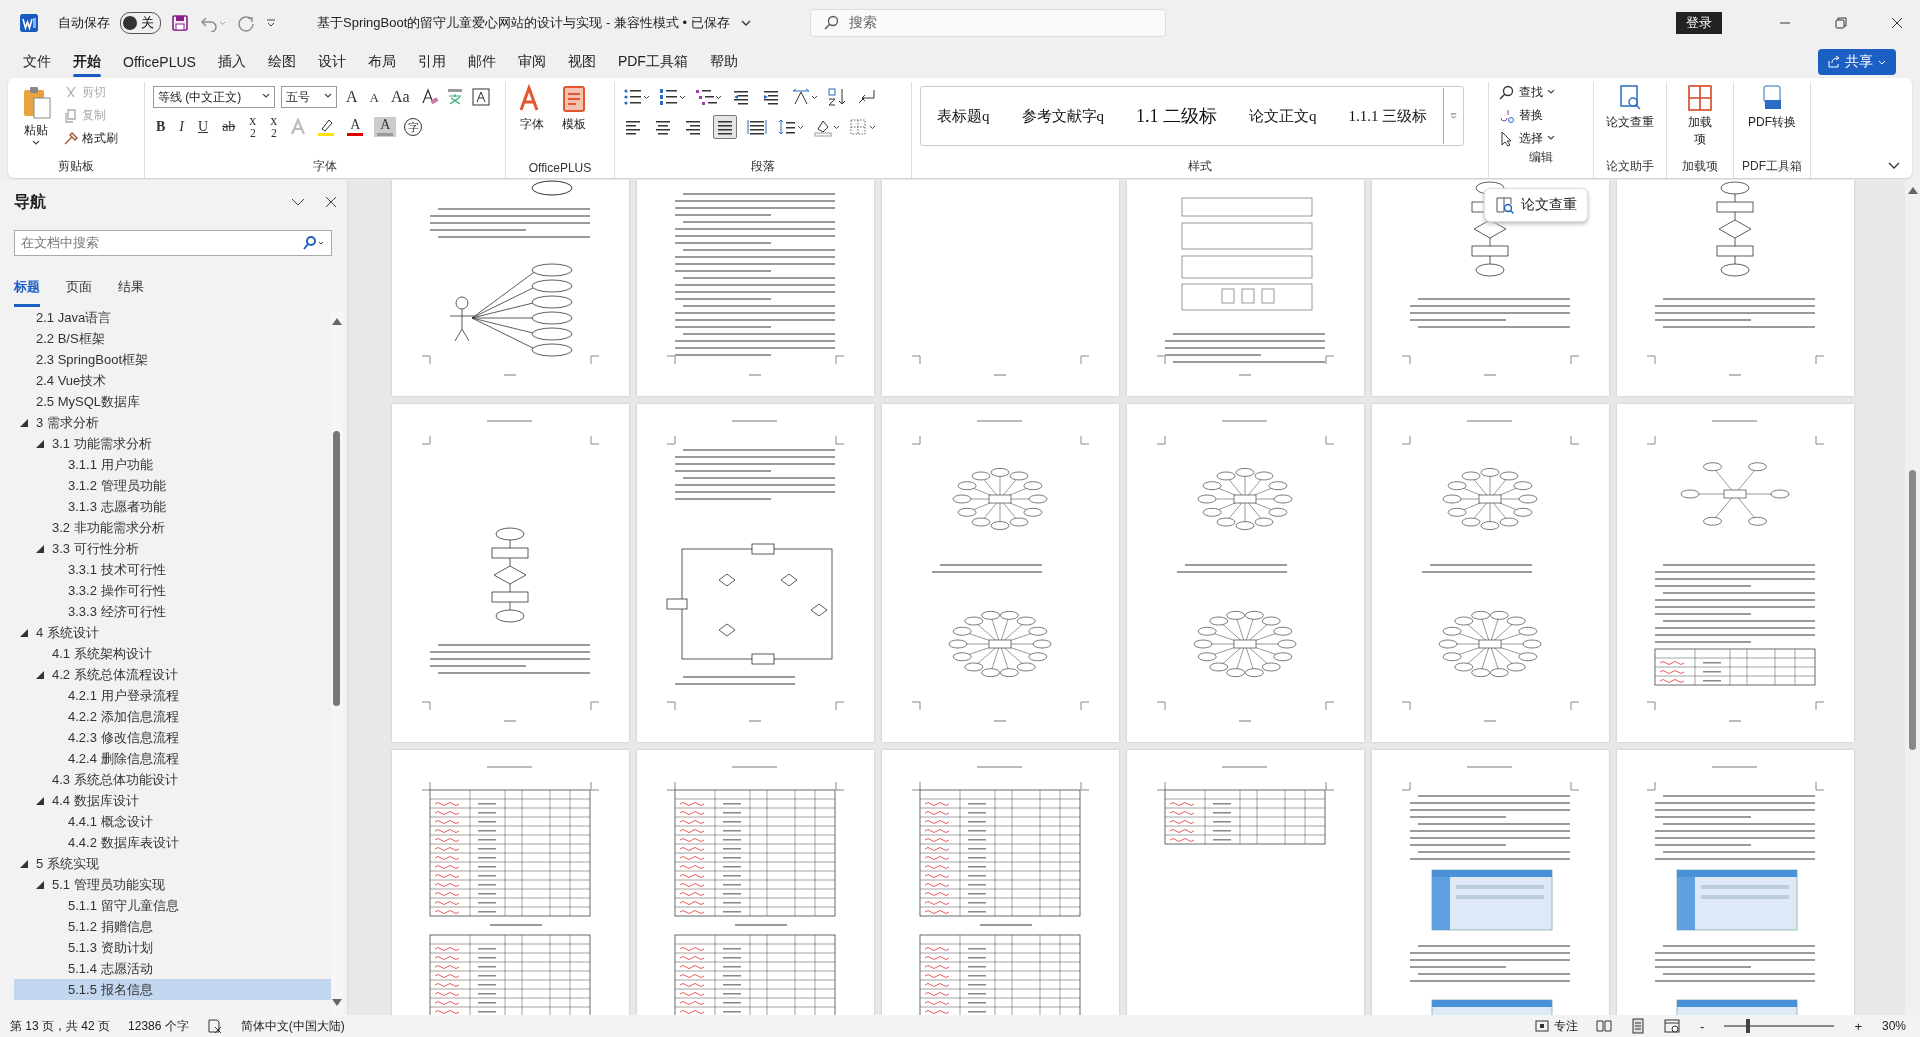 The height and width of the screenshot is (1037, 1920). What do you see at coordinates (74, 319) in the screenshot?
I see `heading-item: 2.1 Java语言` at bounding box center [74, 319].